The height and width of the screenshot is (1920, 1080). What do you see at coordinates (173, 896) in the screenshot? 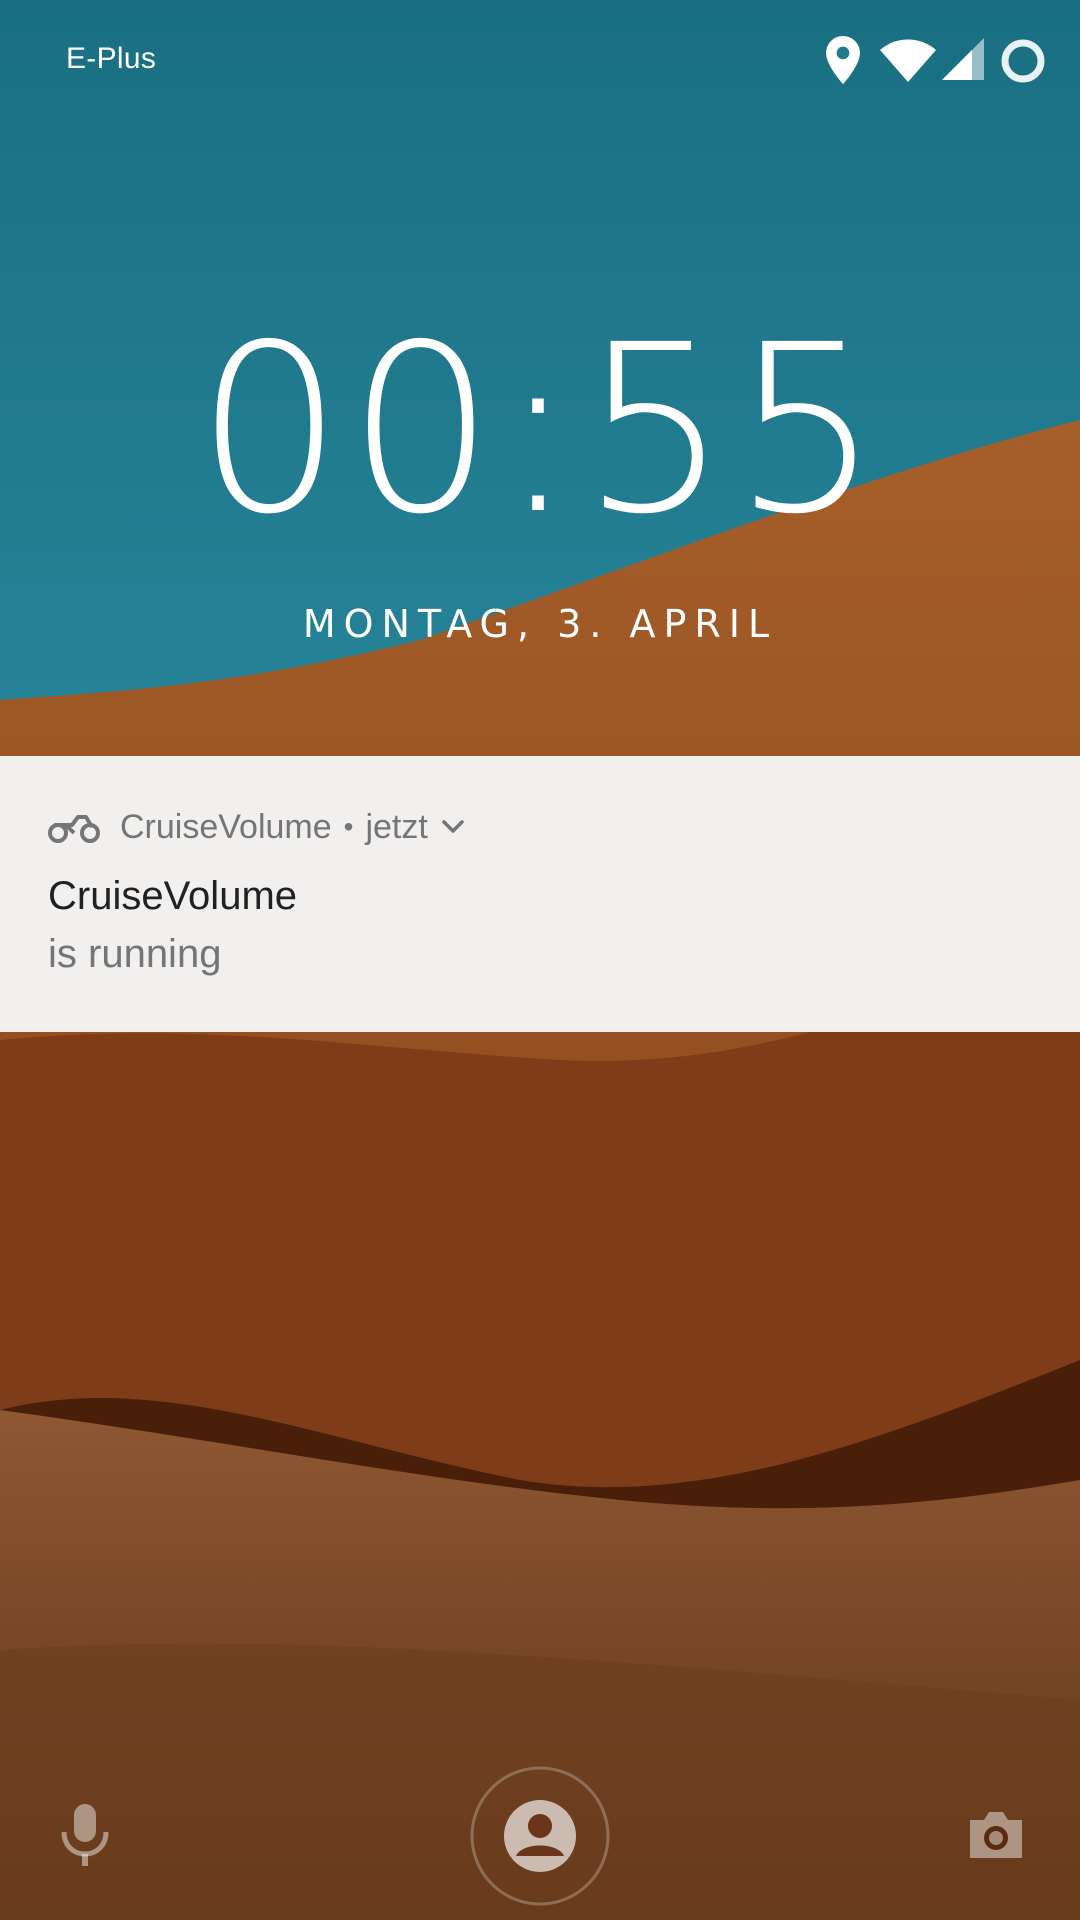
I see `notification-title: CruiseVolume` at bounding box center [173, 896].